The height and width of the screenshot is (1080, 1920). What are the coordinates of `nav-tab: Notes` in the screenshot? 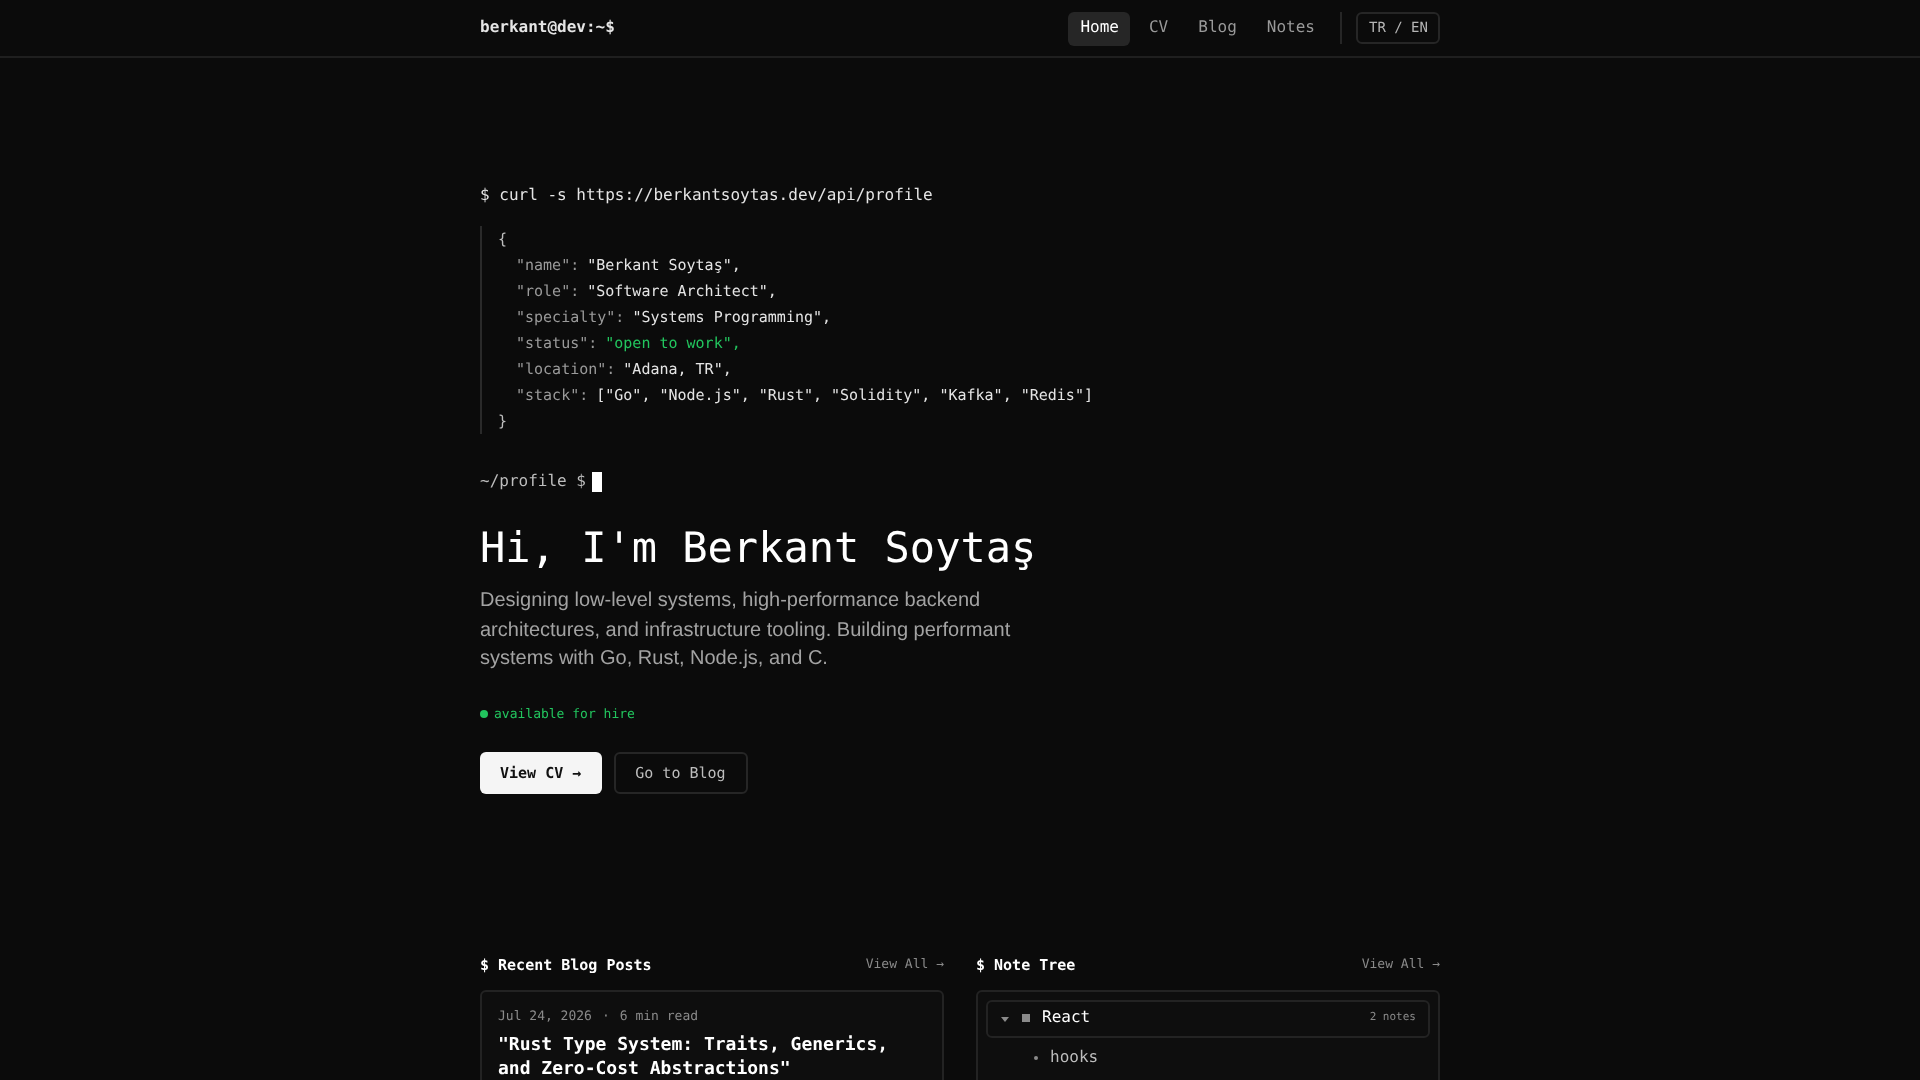 It's located at (1290, 28).